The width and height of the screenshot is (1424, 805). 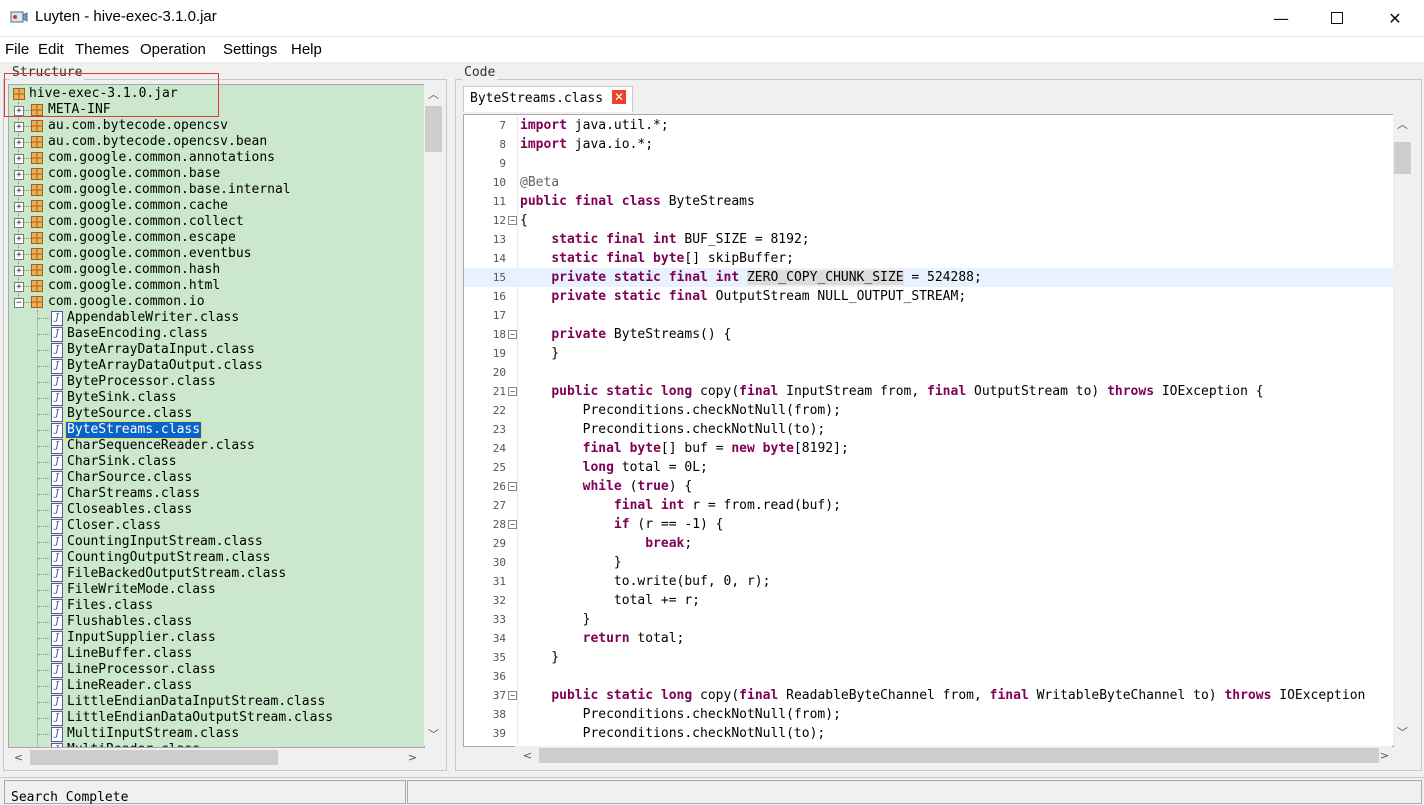 What do you see at coordinates (928, 619) in the screenshot?
I see `code-line: 33 }` at bounding box center [928, 619].